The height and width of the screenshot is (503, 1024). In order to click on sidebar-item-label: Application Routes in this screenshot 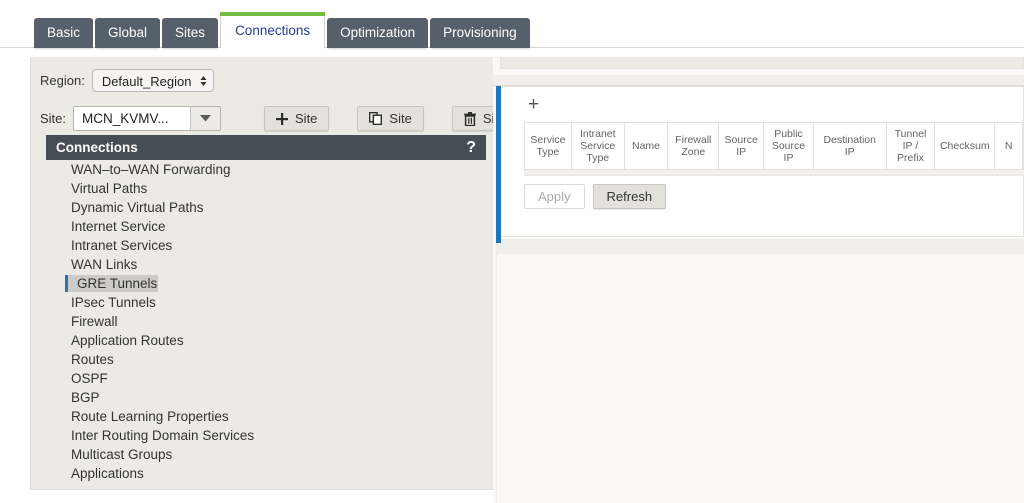, I will do `click(127, 340)`.